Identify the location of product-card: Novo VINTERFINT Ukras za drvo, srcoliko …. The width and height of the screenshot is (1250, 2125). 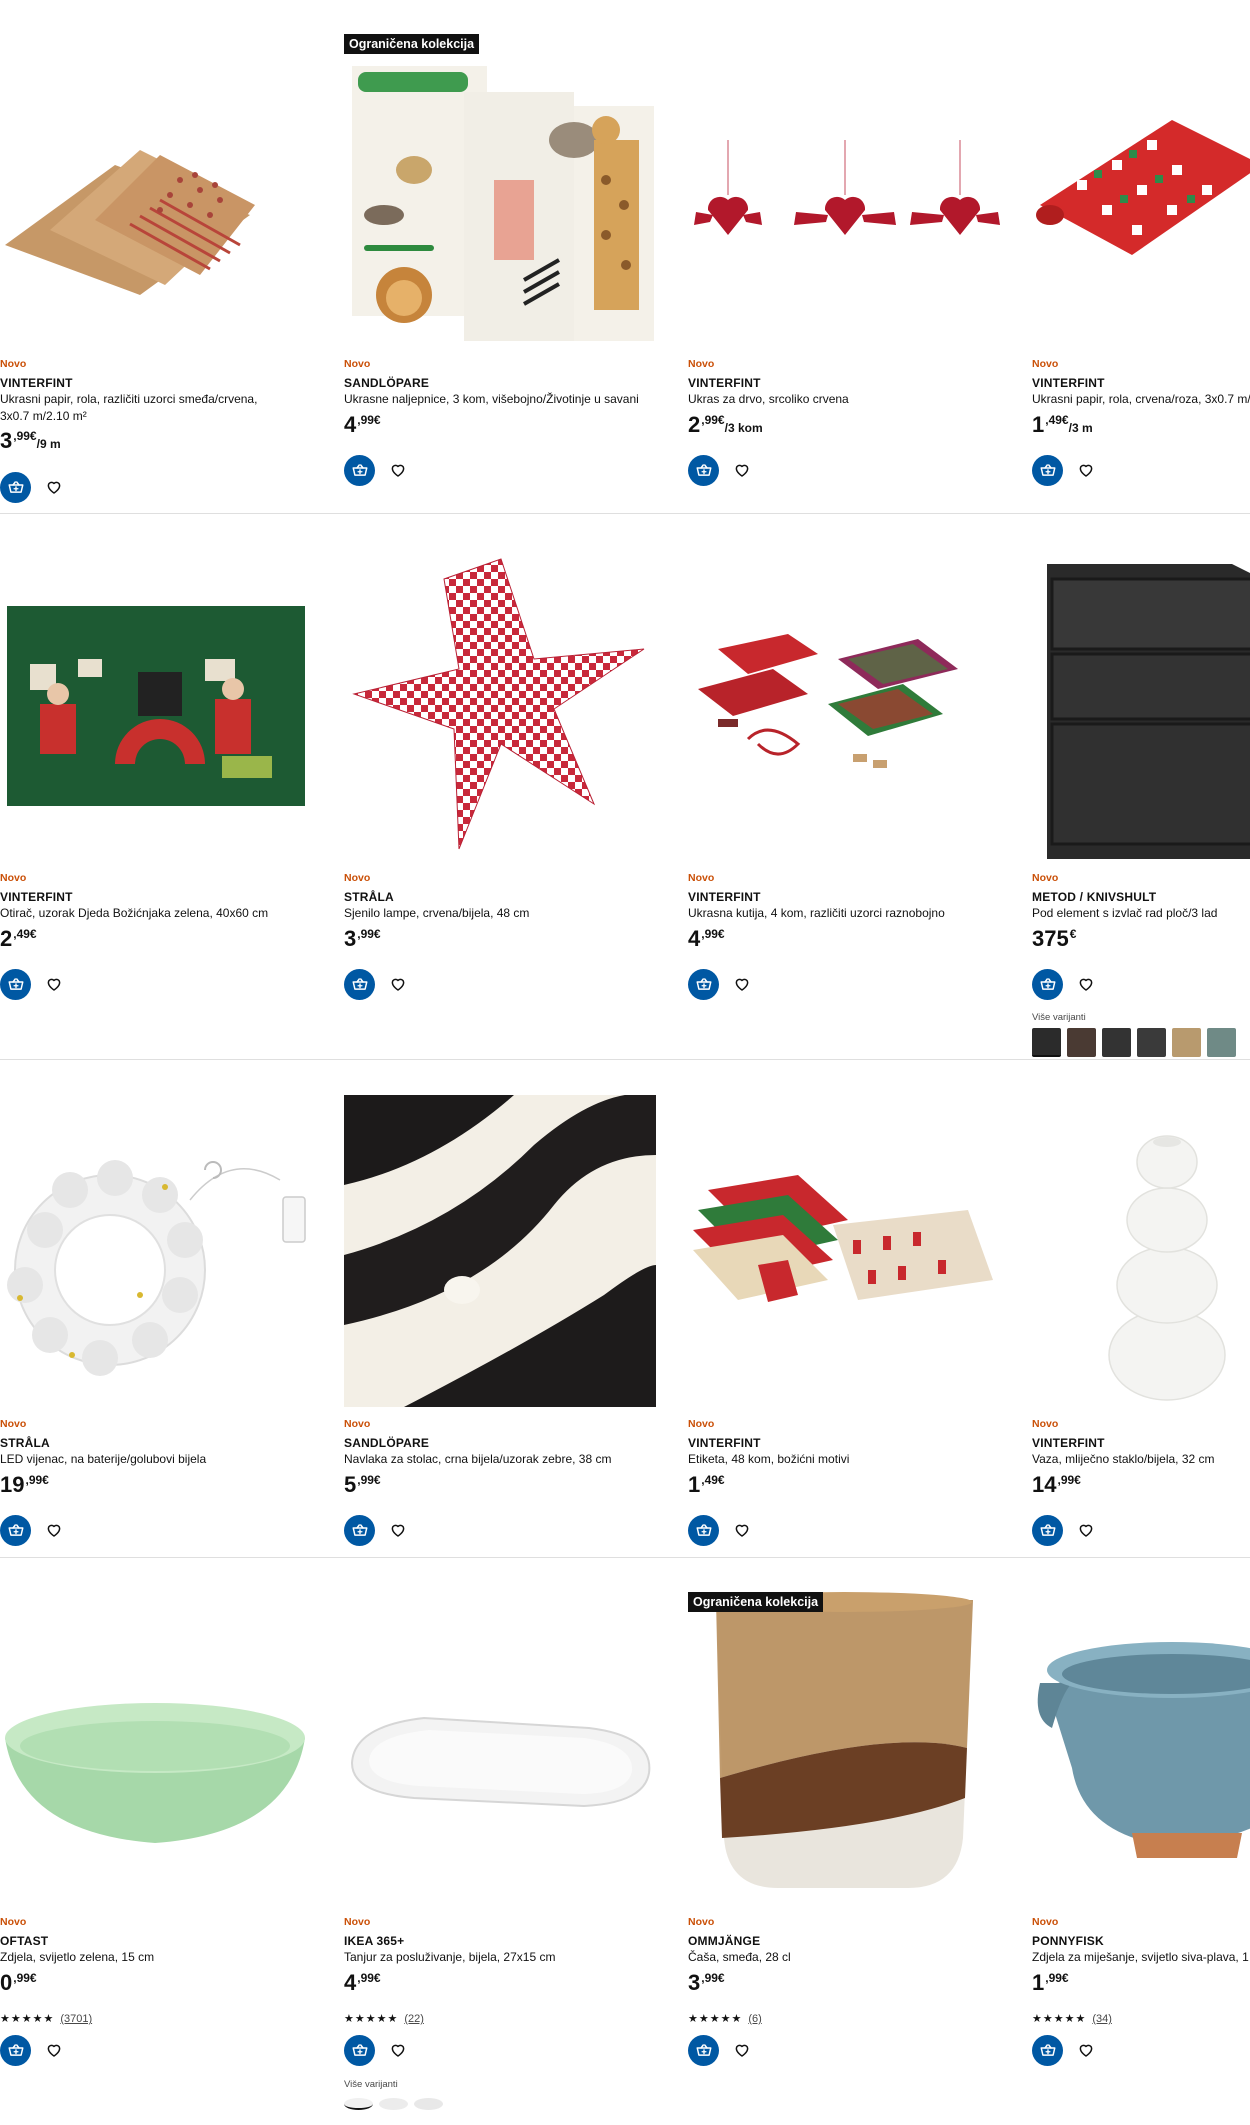
(853, 256).